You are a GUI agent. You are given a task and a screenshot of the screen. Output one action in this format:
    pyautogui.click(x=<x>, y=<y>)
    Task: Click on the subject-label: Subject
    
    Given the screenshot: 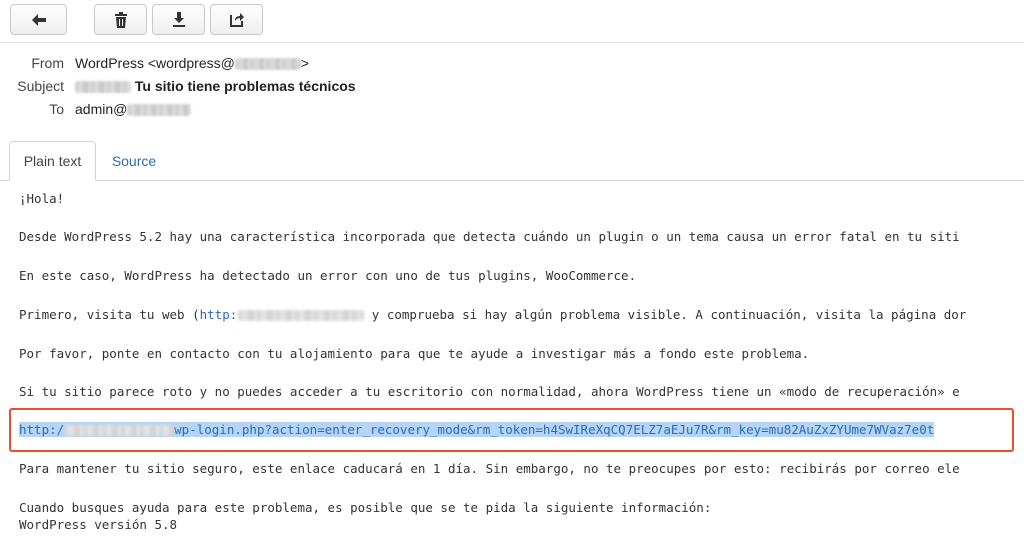 What is the action you would take?
    pyautogui.click(x=40, y=86)
    